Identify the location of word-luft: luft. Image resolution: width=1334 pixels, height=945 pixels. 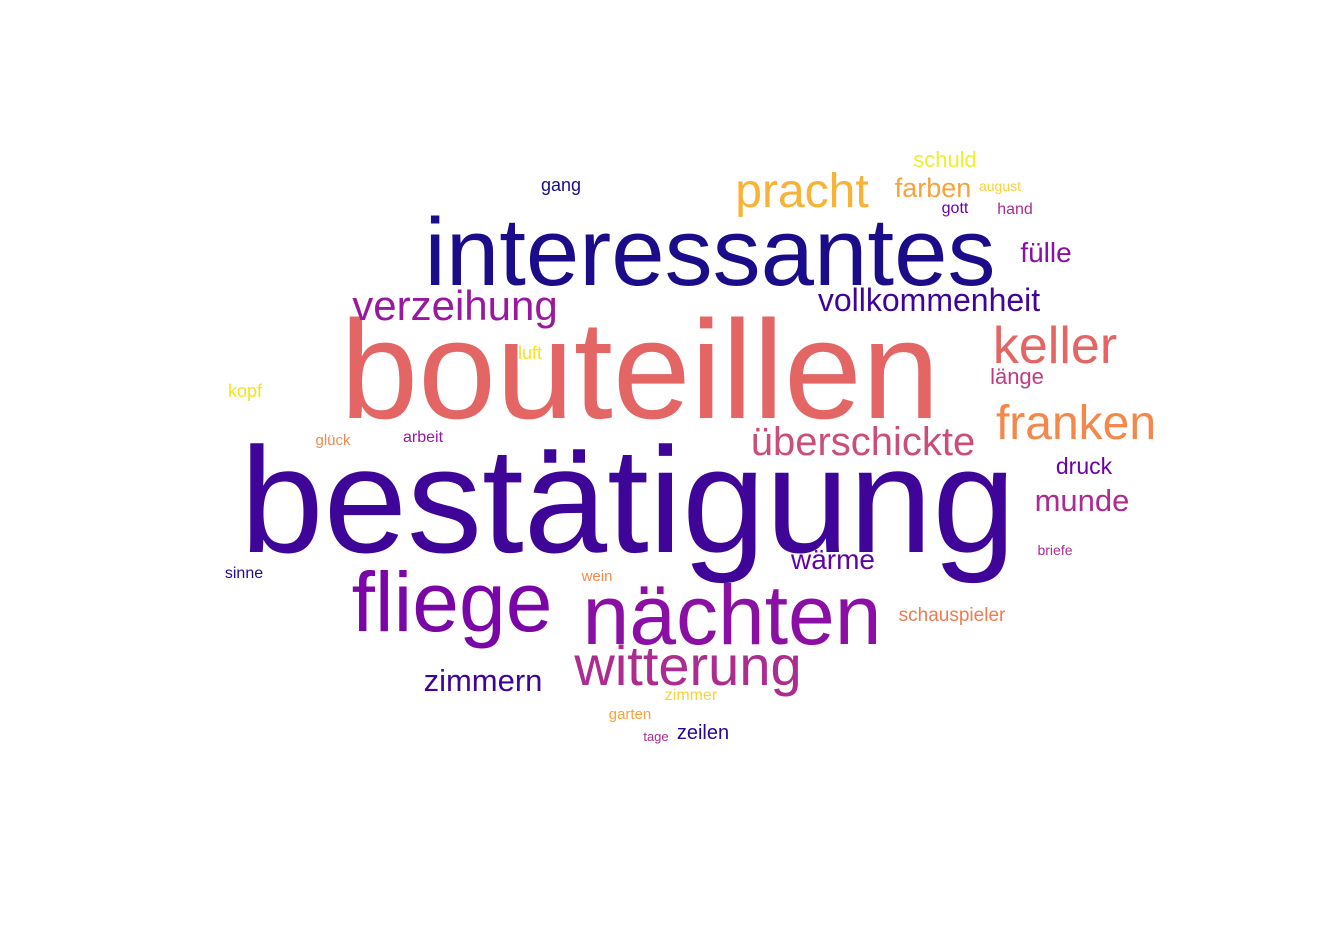
(530, 353).